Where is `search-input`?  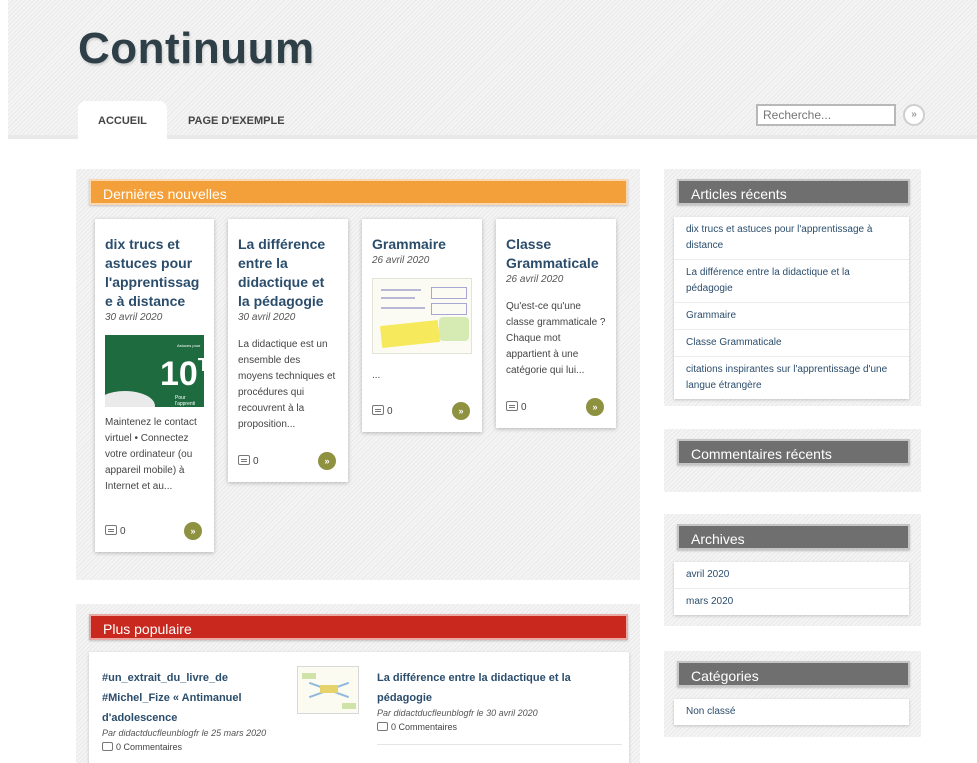 search-input is located at coordinates (826, 115).